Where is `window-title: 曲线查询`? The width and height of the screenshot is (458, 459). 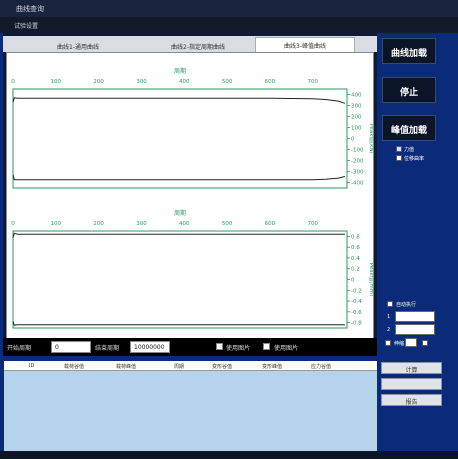
window-title: 曲线查询 is located at coordinates (30, 9).